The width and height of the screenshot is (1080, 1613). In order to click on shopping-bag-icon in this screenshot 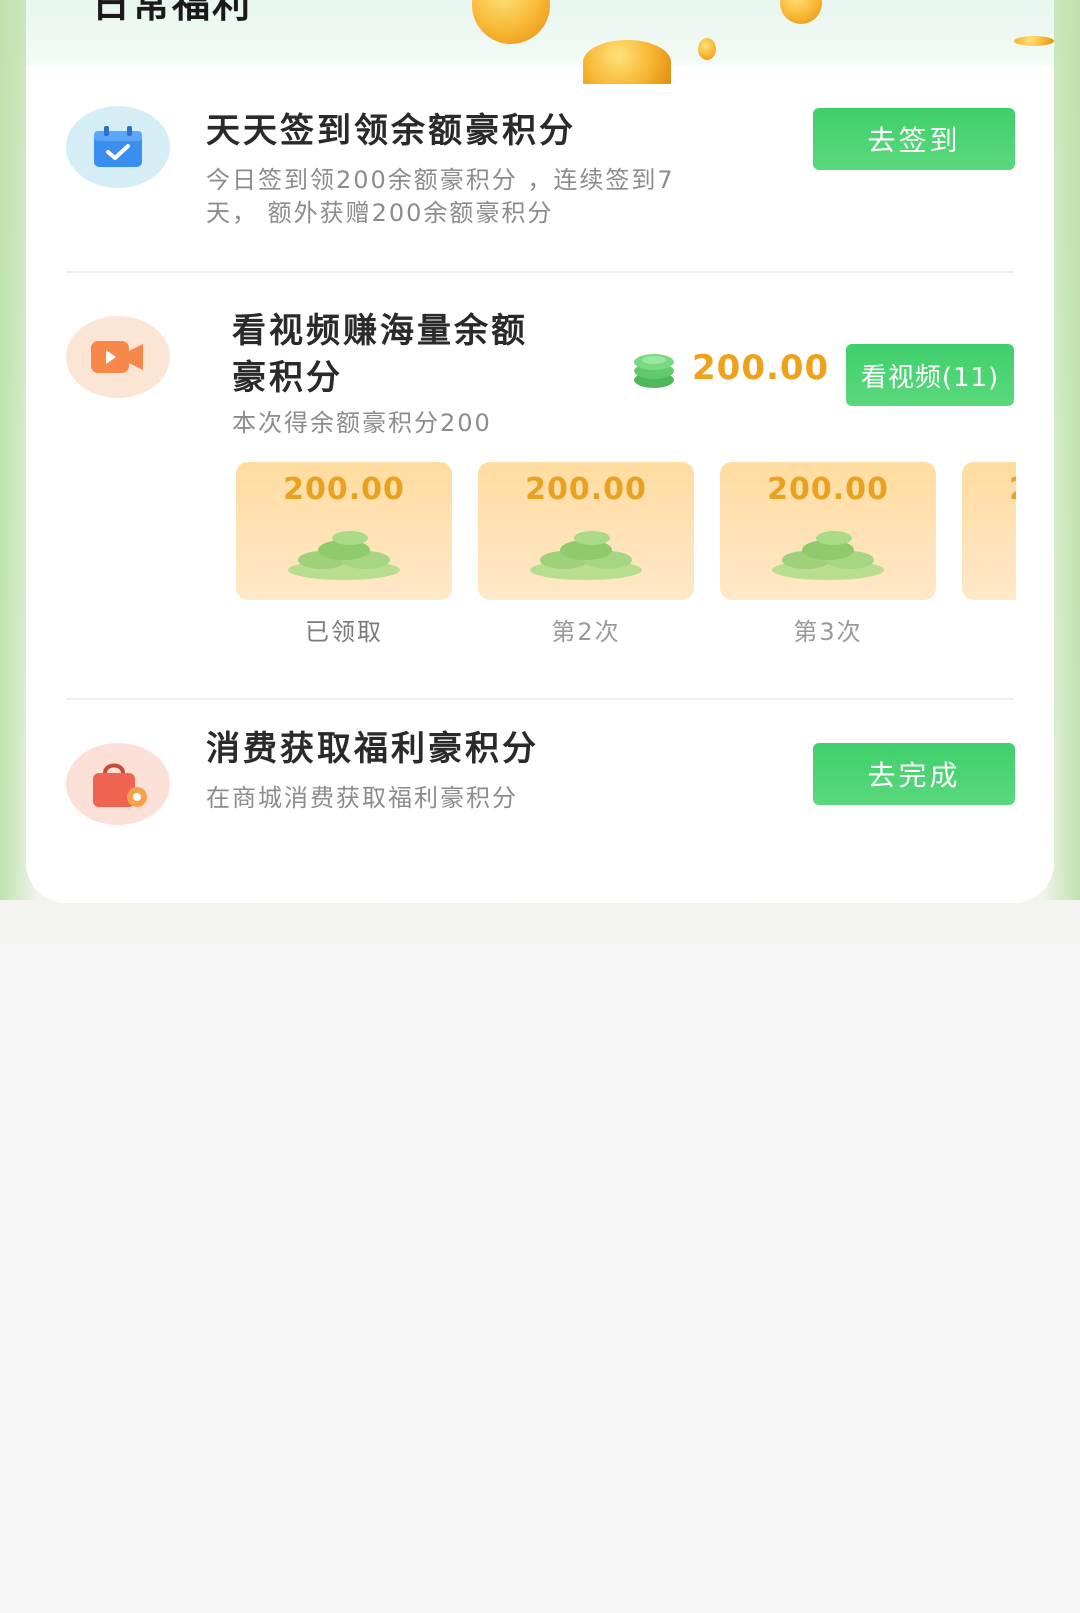, I will do `click(118, 784)`.